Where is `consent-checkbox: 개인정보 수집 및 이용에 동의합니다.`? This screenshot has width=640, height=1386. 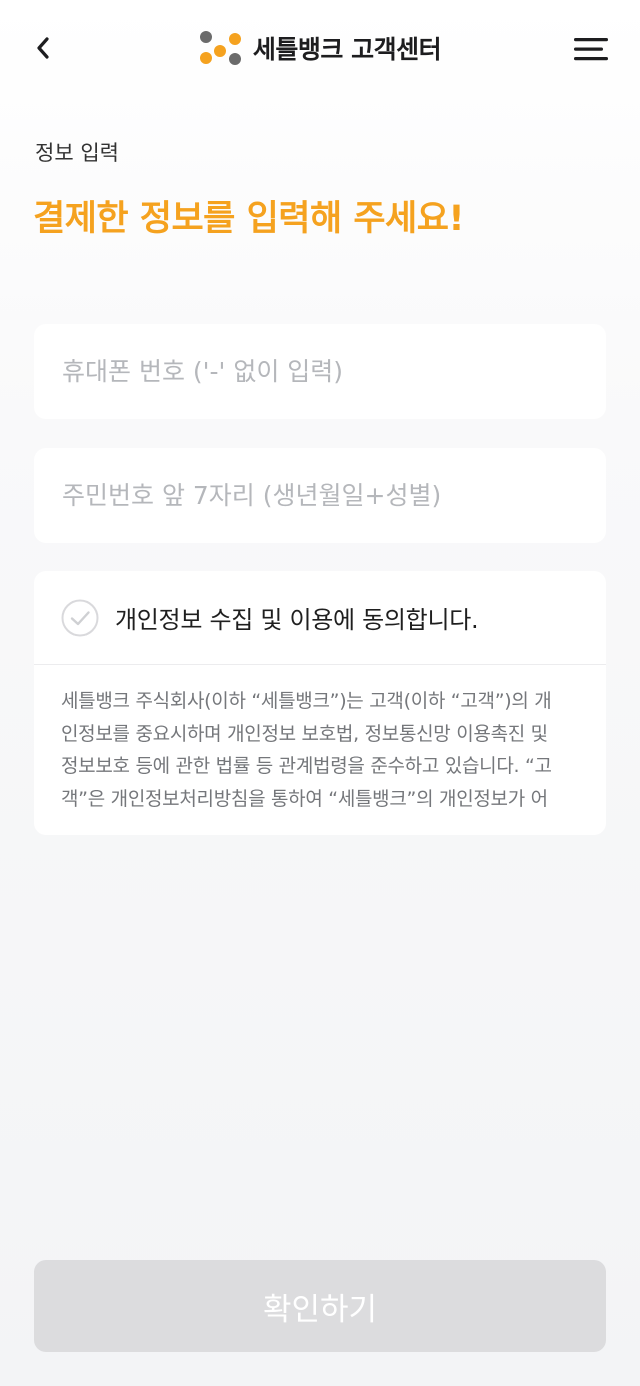 consent-checkbox: 개인정보 수집 및 이용에 동의합니다. is located at coordinates (320, 617).